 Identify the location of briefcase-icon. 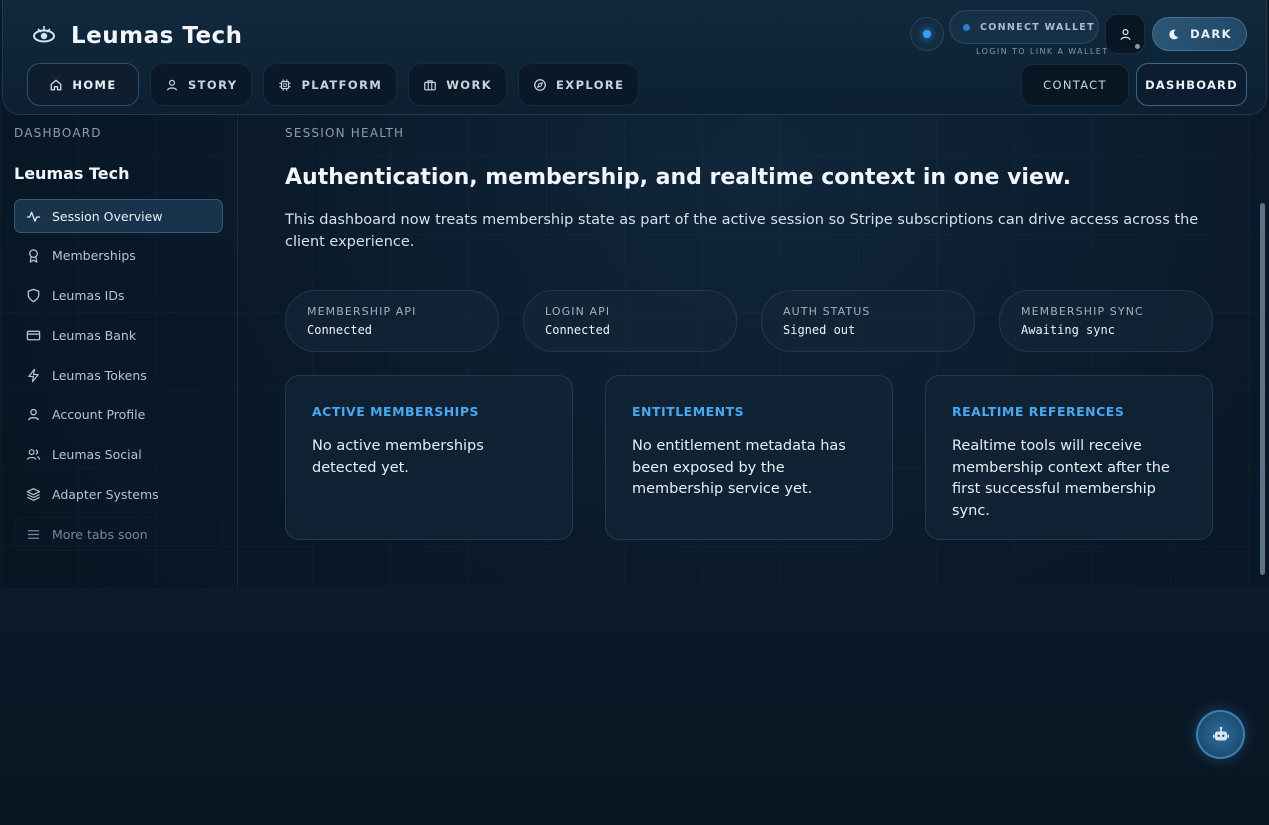
(430, 84).